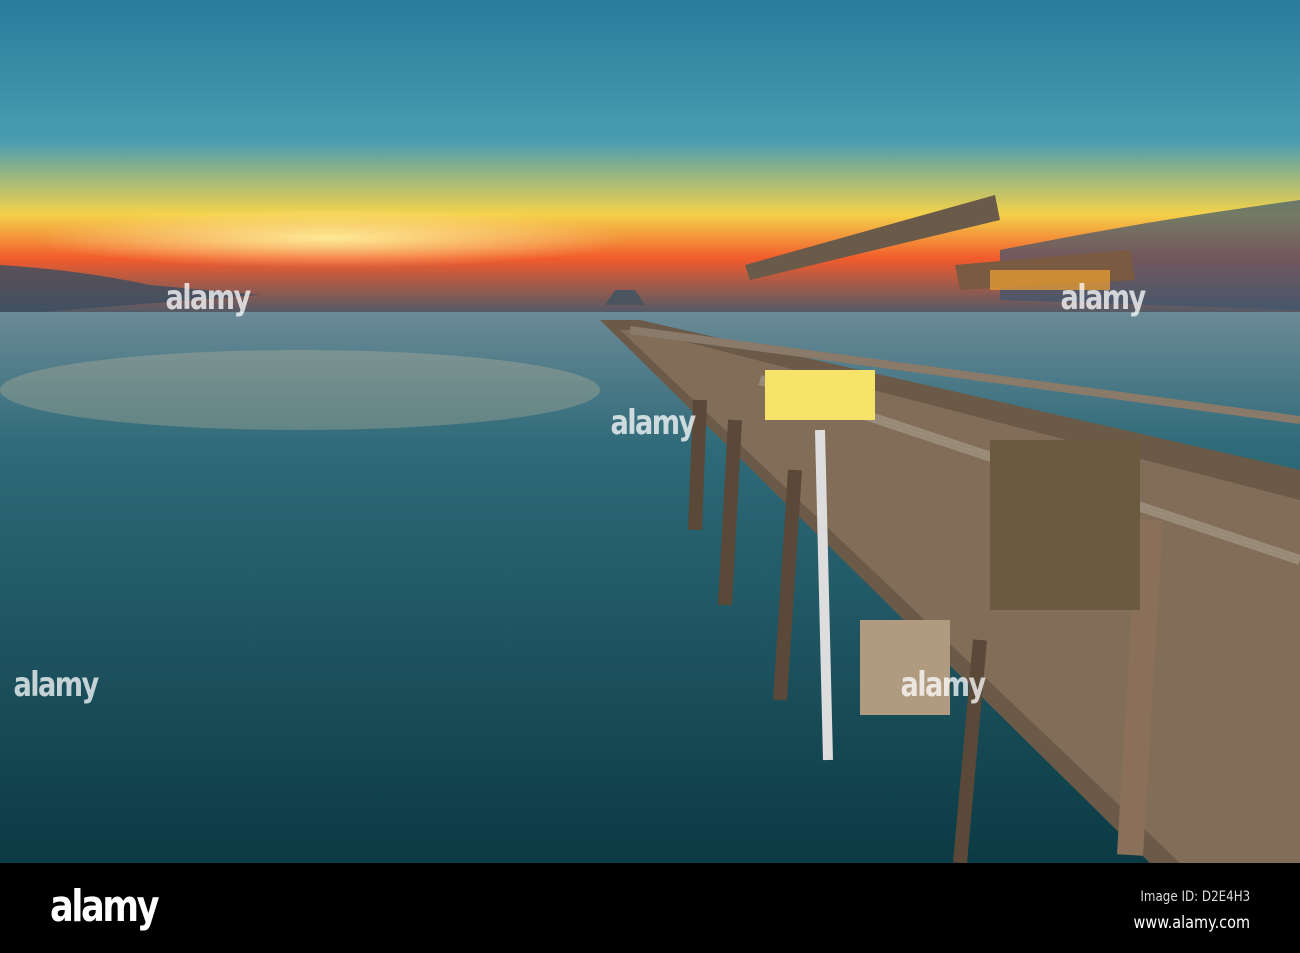 The height and width of the screenshot is (953, 1300). I want to click on sun-glow, so click(330, 238).